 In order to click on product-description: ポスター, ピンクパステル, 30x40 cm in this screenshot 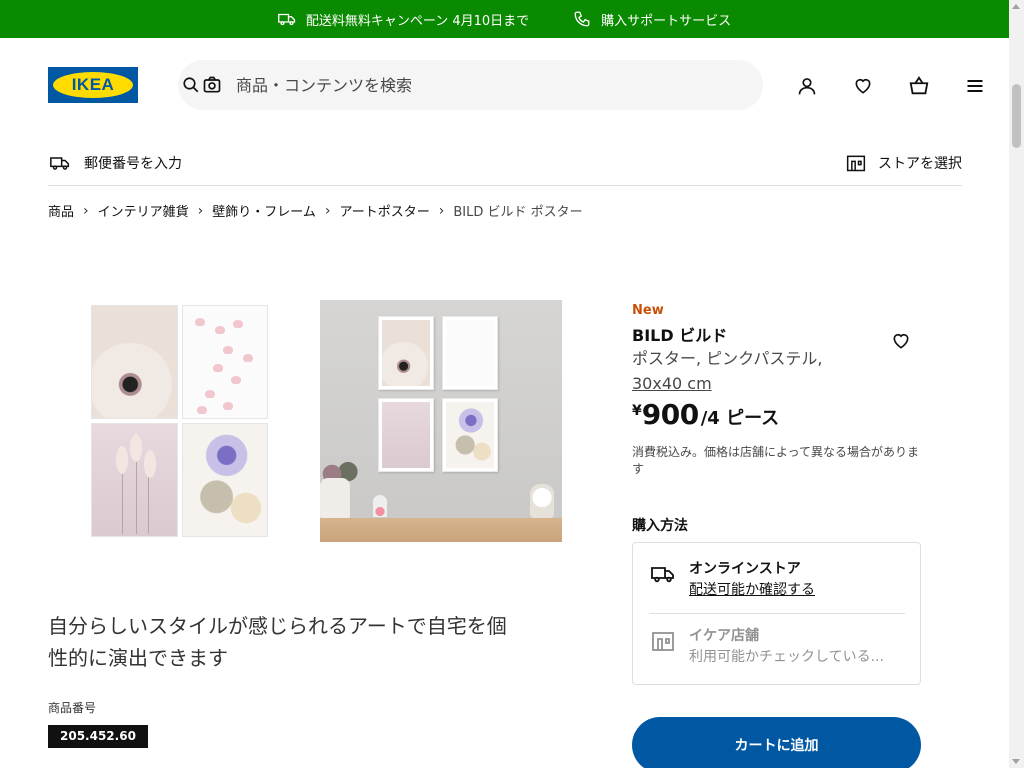, I will do `click(727, 371)`.